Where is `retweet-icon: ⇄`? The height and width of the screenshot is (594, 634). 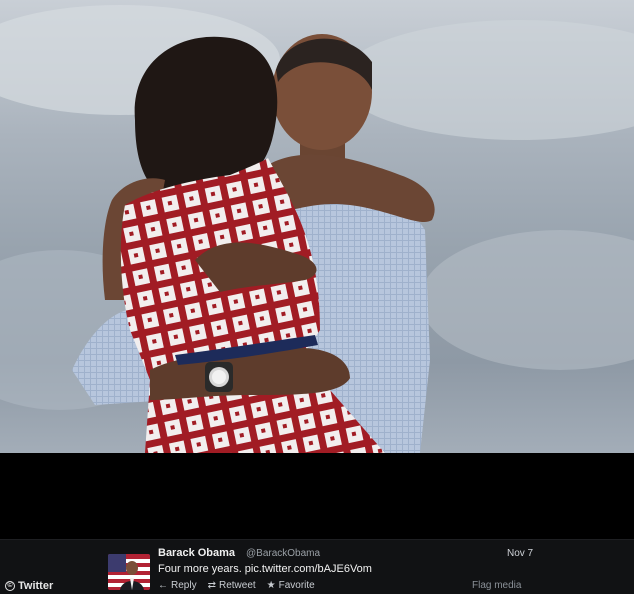
retweet-icon: ⇄ is located at coordinates (211, 585).